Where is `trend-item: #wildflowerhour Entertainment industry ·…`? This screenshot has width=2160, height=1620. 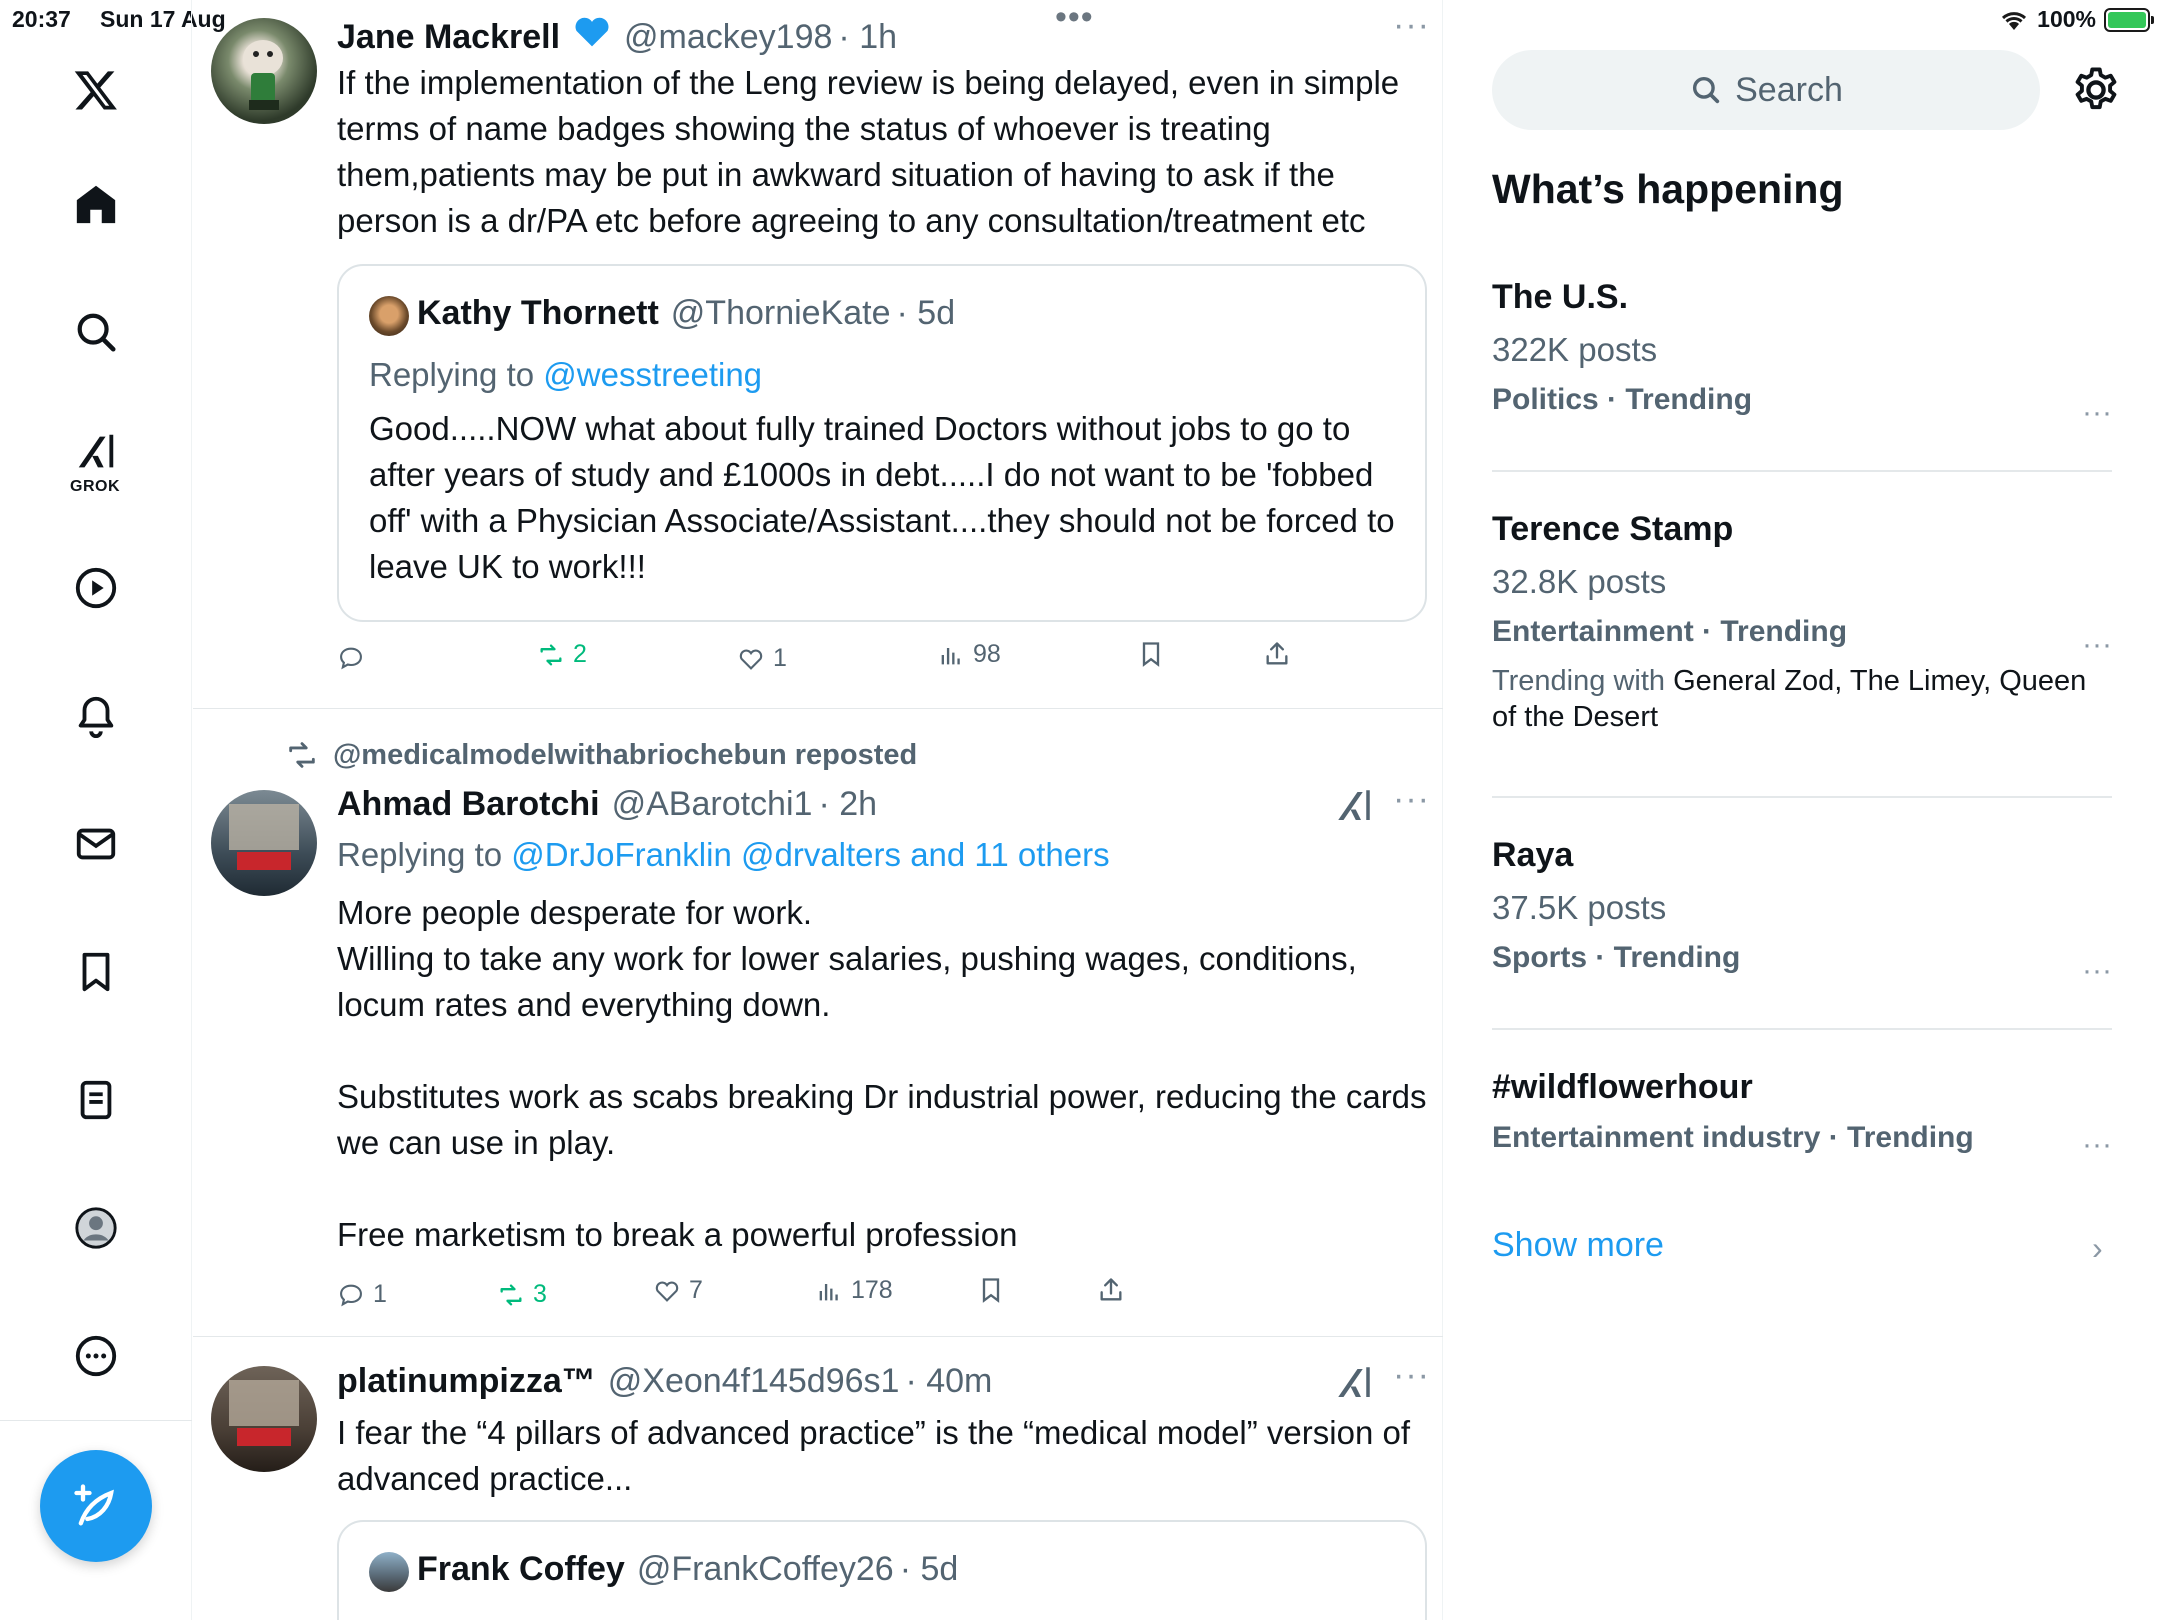
trend-item: #wildflowerhour Entertainment industry ·… is located at coordinates (1802, 1114).